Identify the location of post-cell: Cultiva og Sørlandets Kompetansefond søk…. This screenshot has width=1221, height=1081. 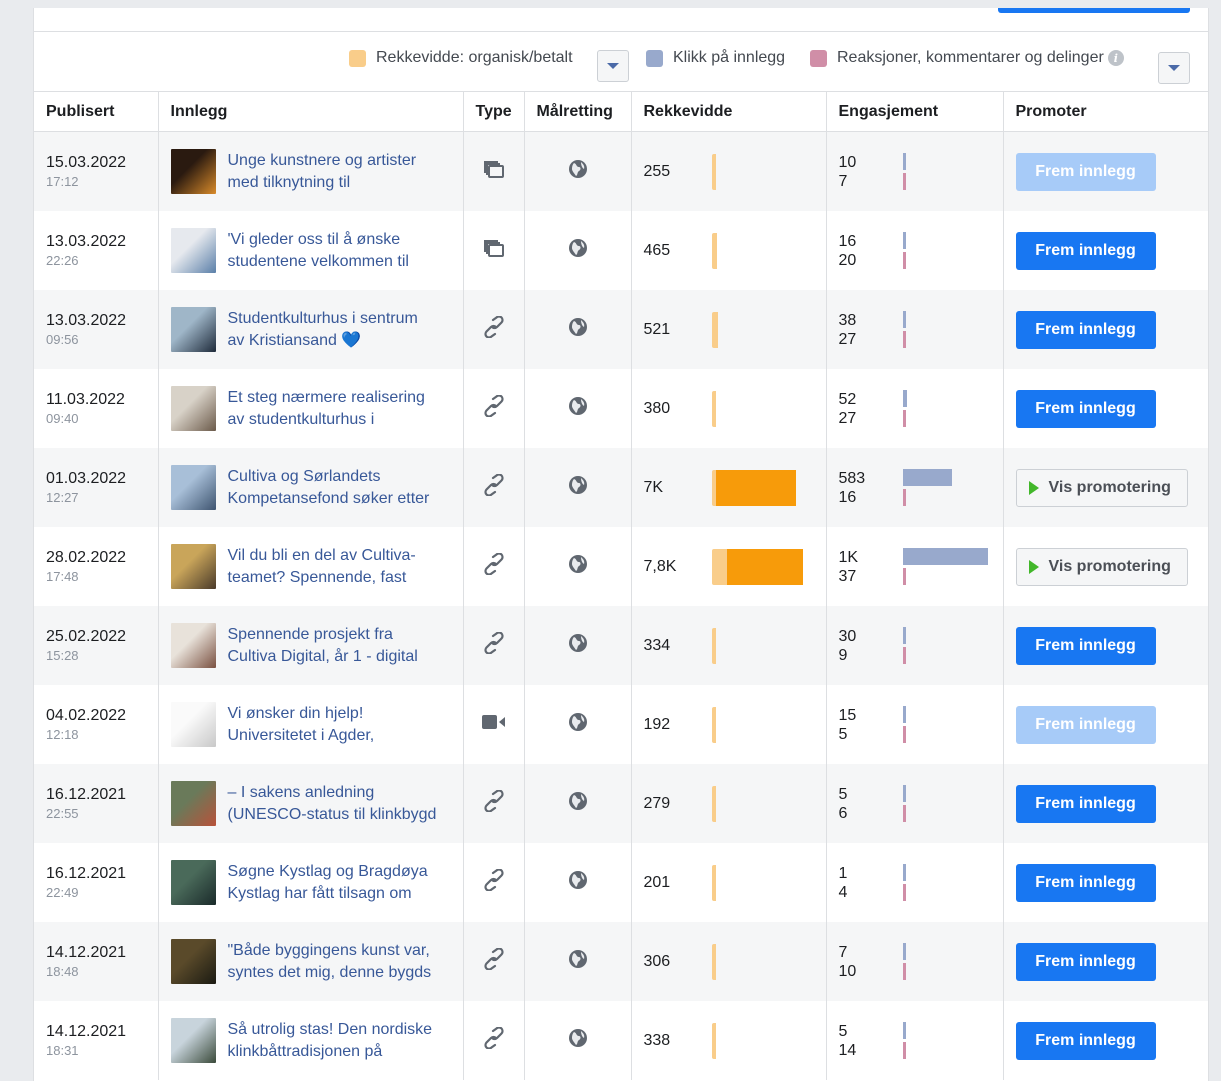
(311, 487).